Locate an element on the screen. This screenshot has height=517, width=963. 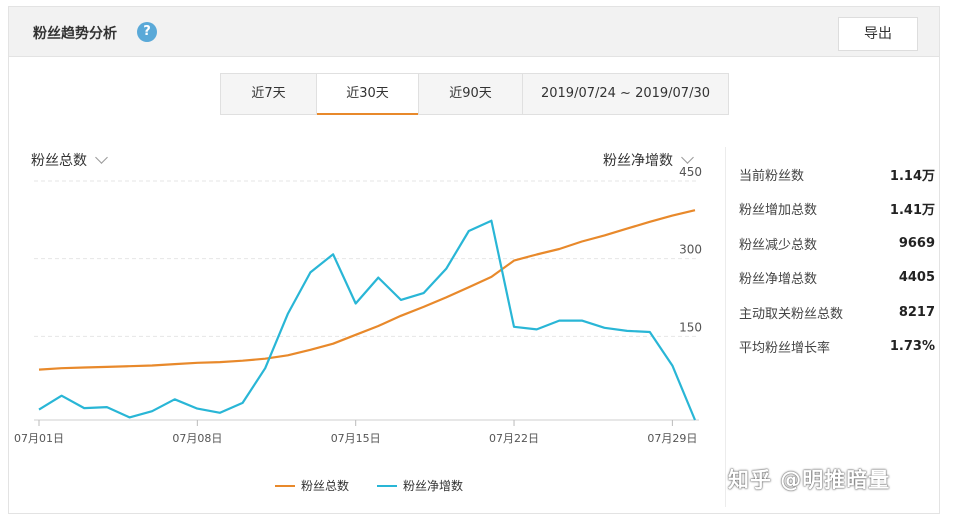
stat-unfollows: 主动取关粉丝总数 8217 is located at coordinates (837, 312).